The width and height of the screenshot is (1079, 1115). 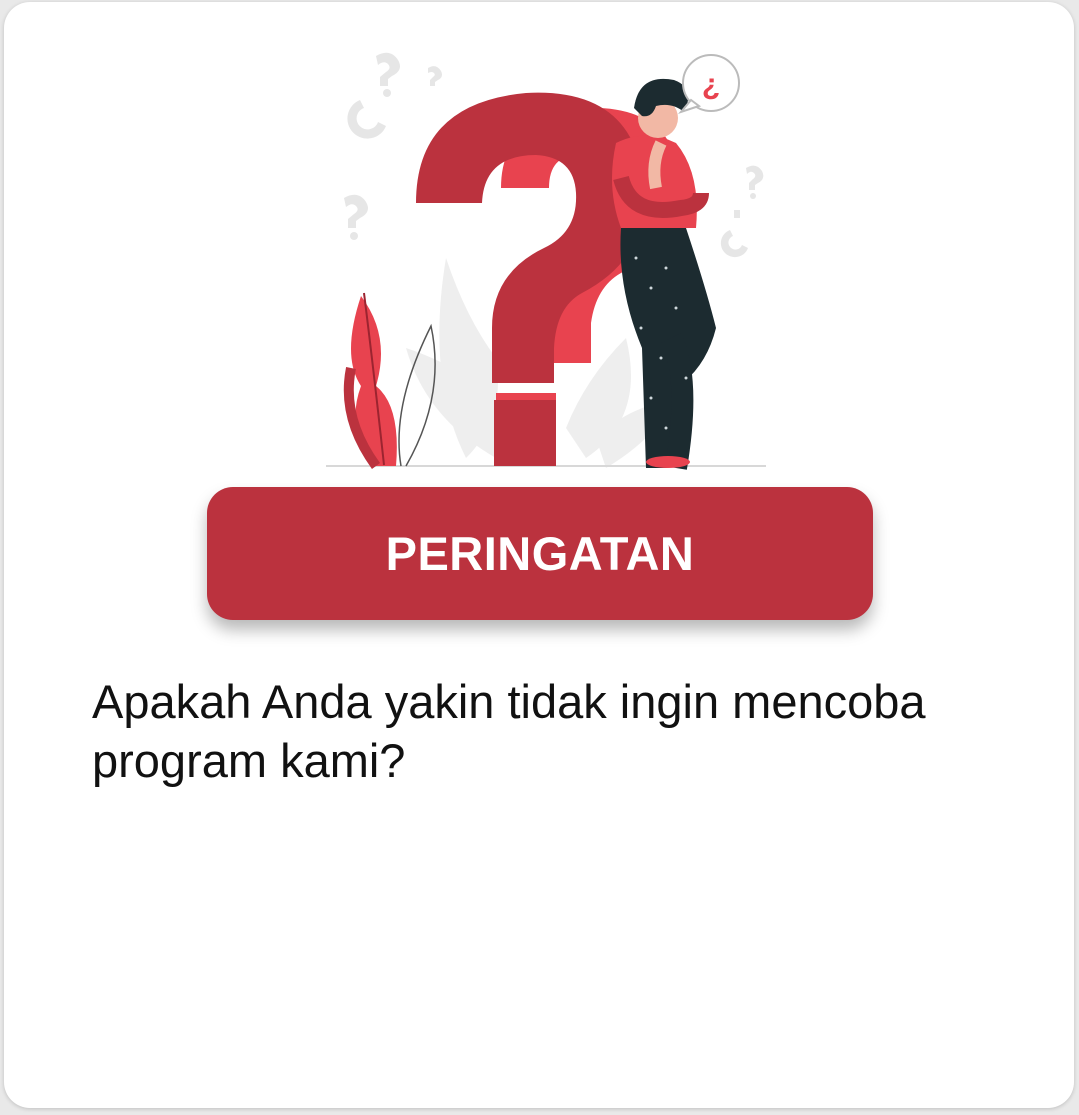 I want to click on dialog-title: PERINGATAN, so click(x=540, y=553).